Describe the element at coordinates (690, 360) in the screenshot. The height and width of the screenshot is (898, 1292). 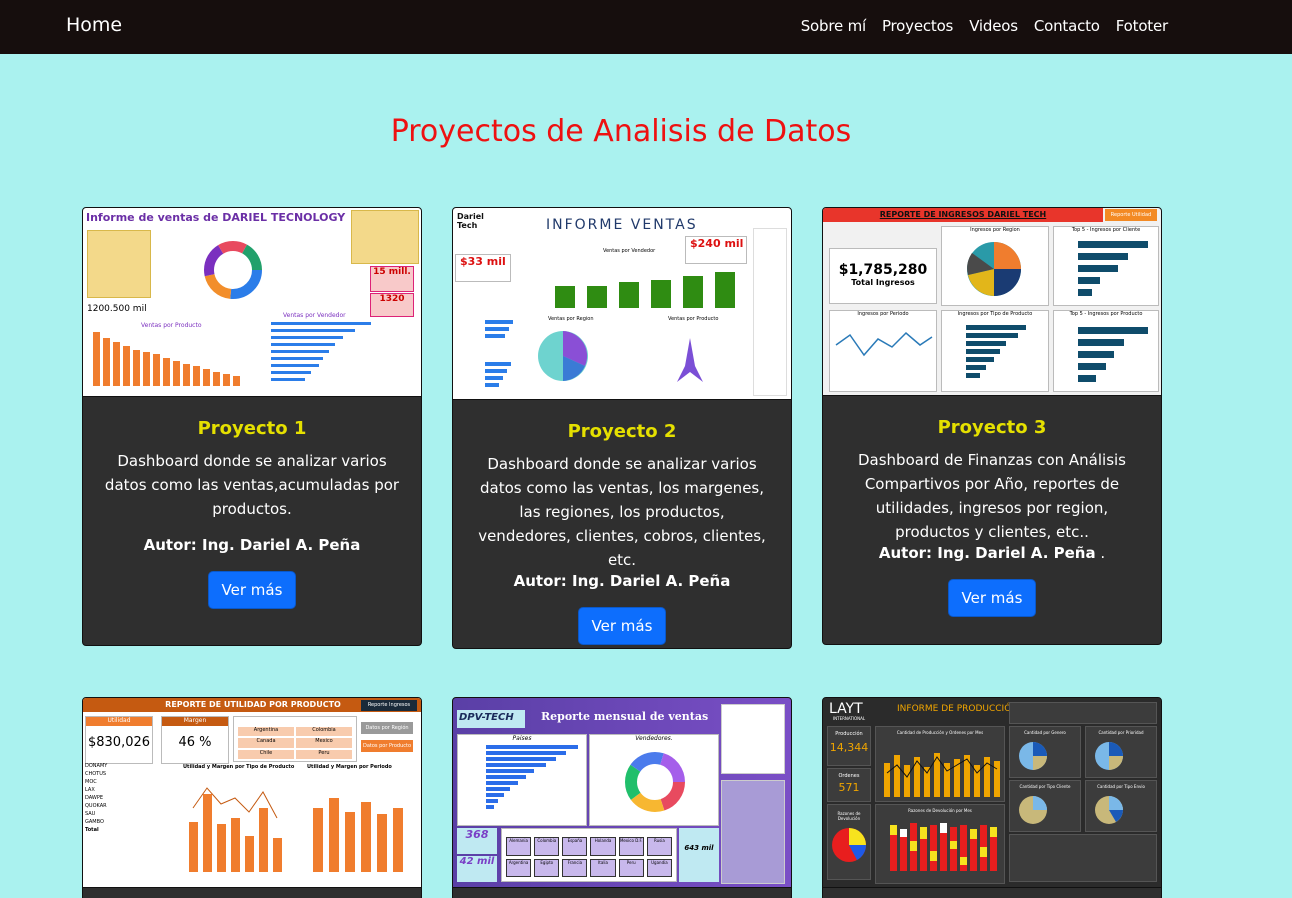
I see `thumb-radar-chart` at that location.